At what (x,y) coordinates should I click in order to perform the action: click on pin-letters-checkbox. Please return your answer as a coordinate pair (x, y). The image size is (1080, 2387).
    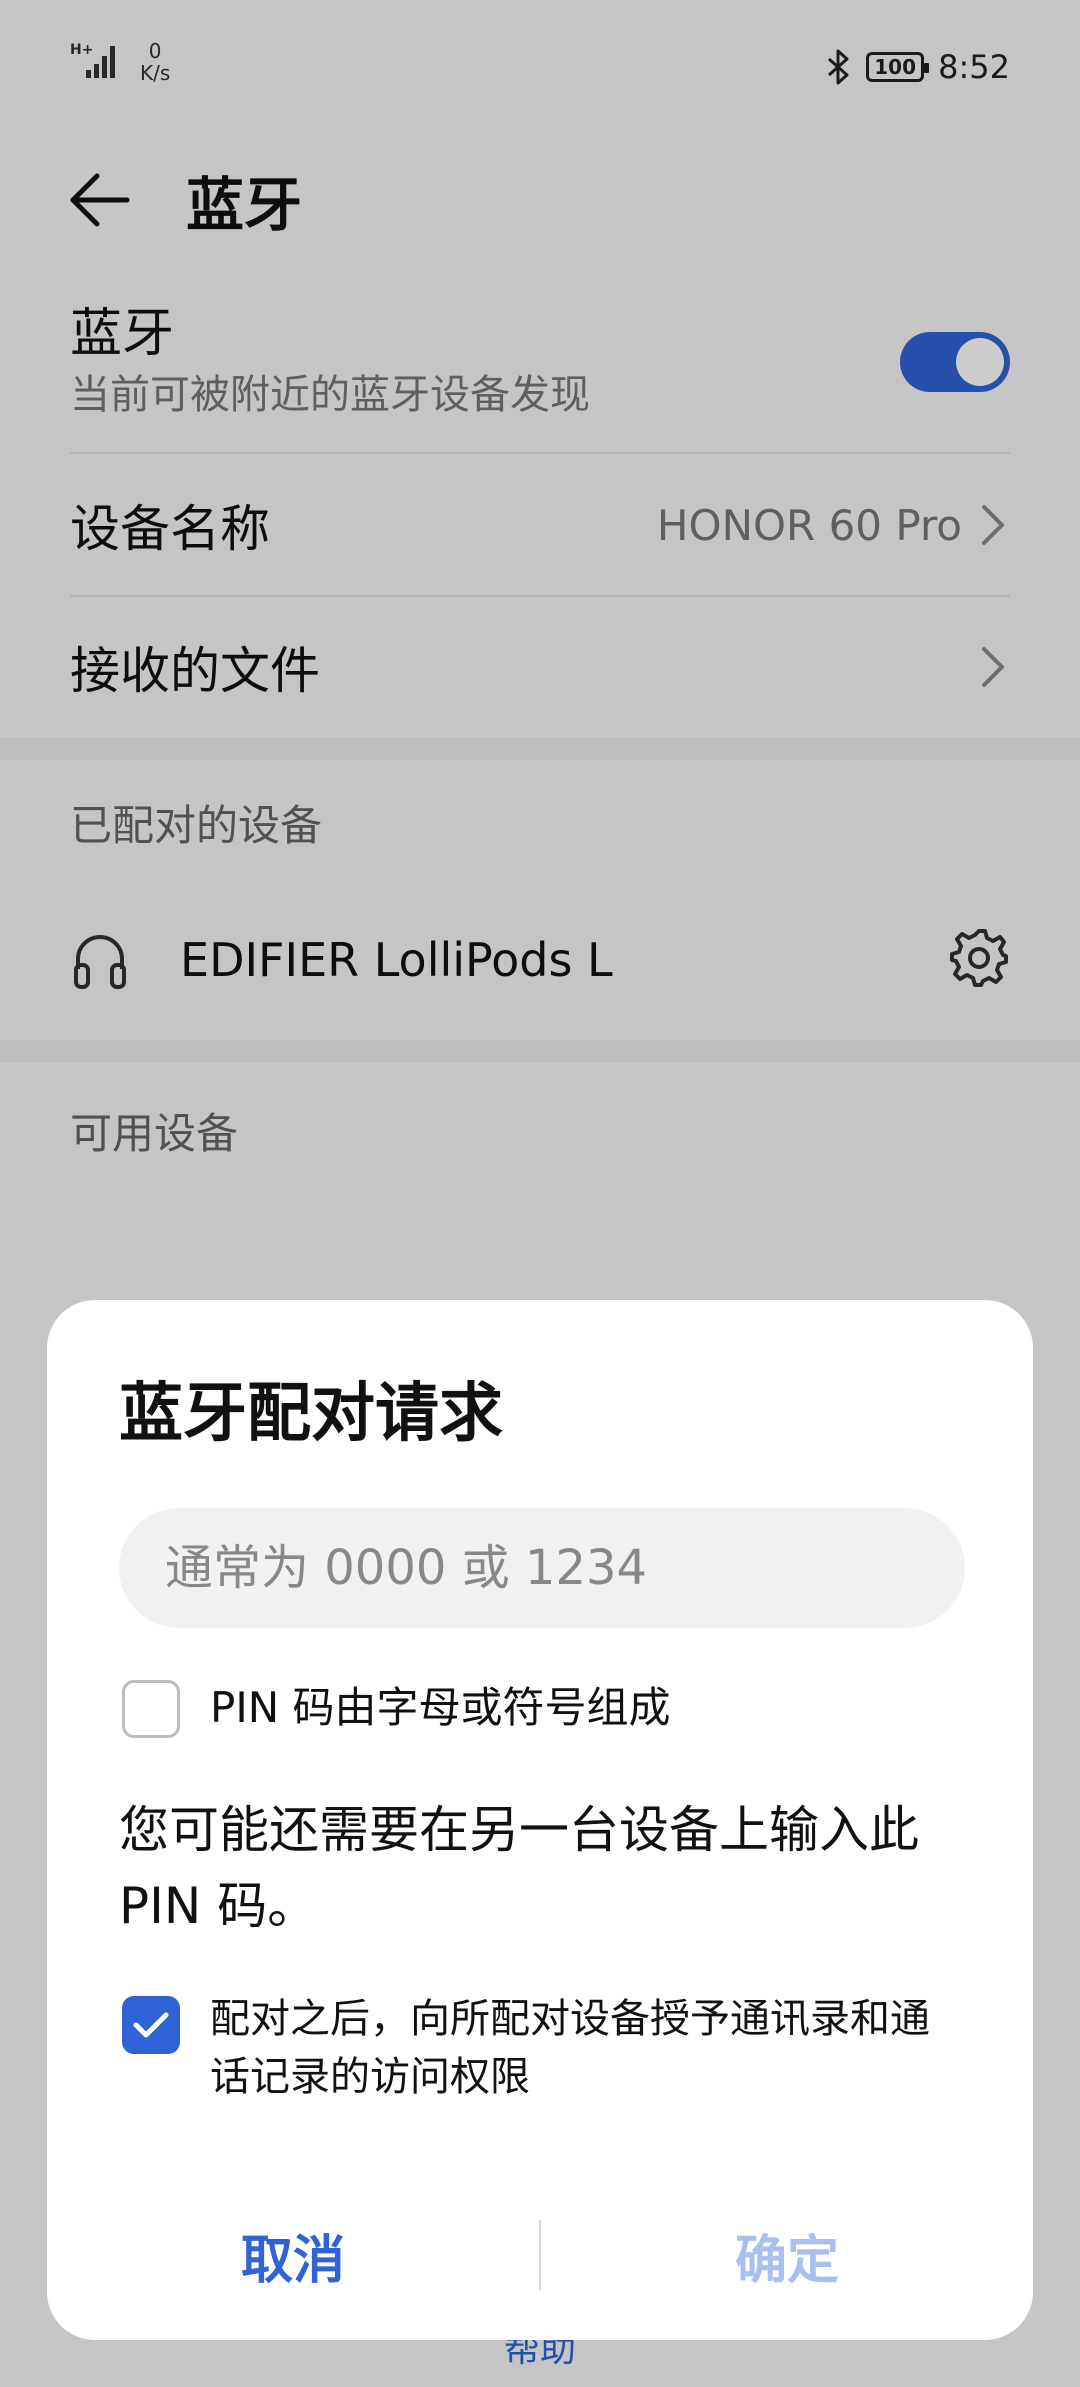
    Looking at the image, I should click on (151, 1709).